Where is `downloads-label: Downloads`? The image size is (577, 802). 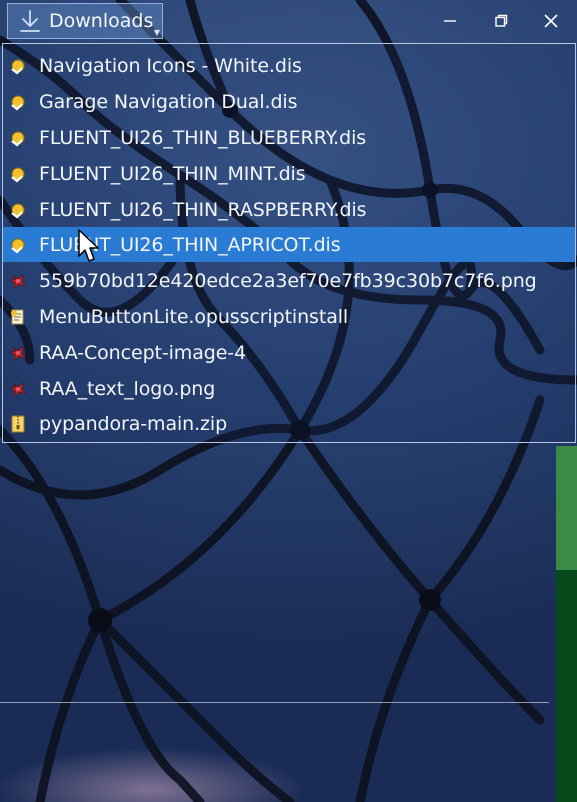 downloads-label: Downloads is located at coordinates (101, 21).